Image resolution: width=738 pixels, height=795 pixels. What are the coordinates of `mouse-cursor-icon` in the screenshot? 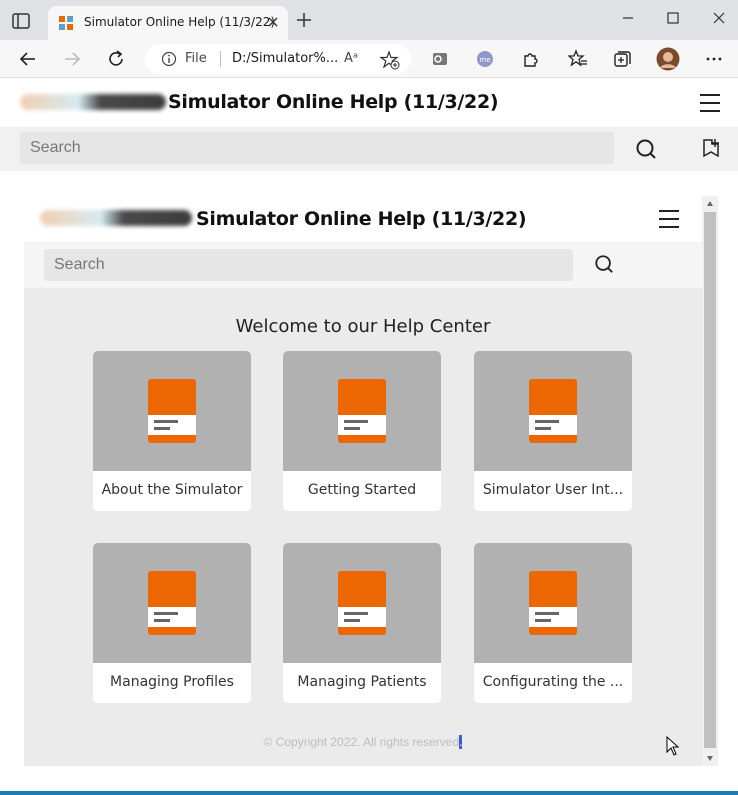 It's located at (673, 746).